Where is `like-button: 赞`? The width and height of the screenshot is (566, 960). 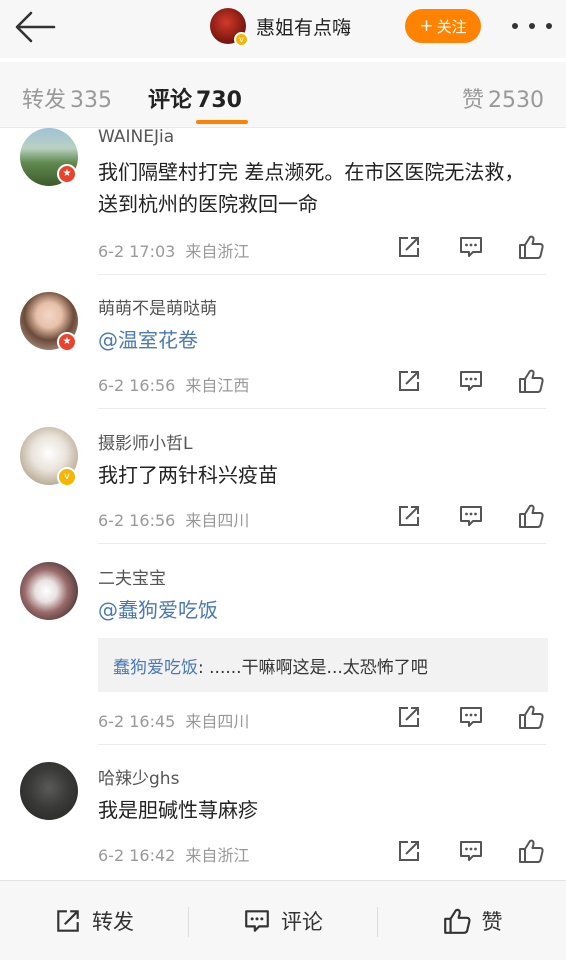 like-button: 赞 is located at coordinates (472, 920).